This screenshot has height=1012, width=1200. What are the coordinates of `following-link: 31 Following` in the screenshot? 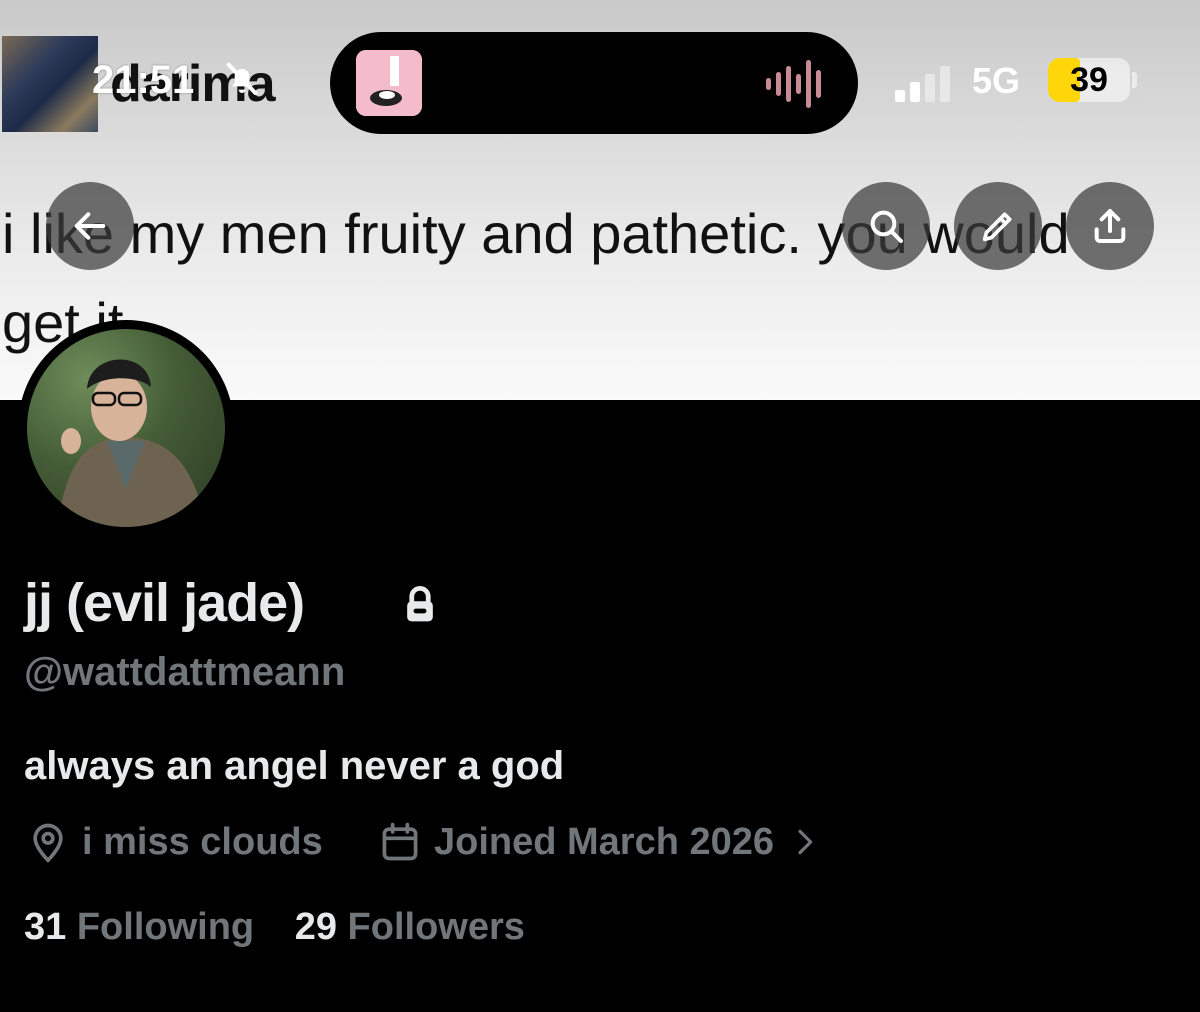 It's located at (159, 927).